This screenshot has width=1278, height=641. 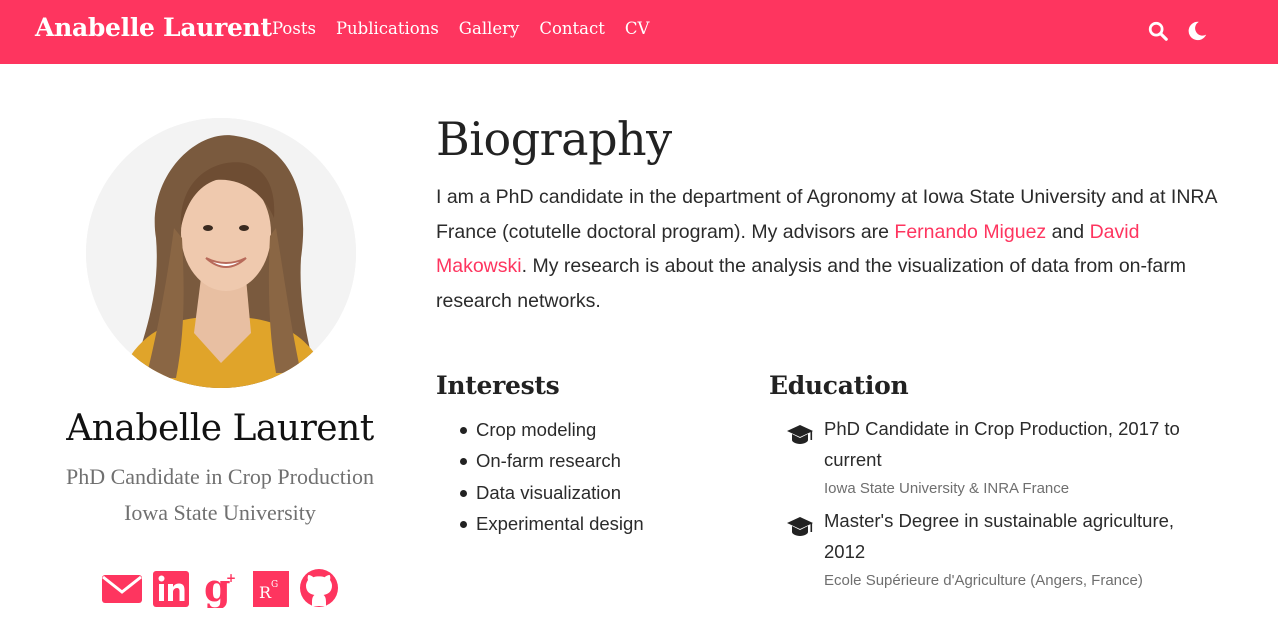 What do you see at coordinates (387, 28) in the screenshot?
I see `nav-link-publications: Publications` at bounding box center [387, 28].